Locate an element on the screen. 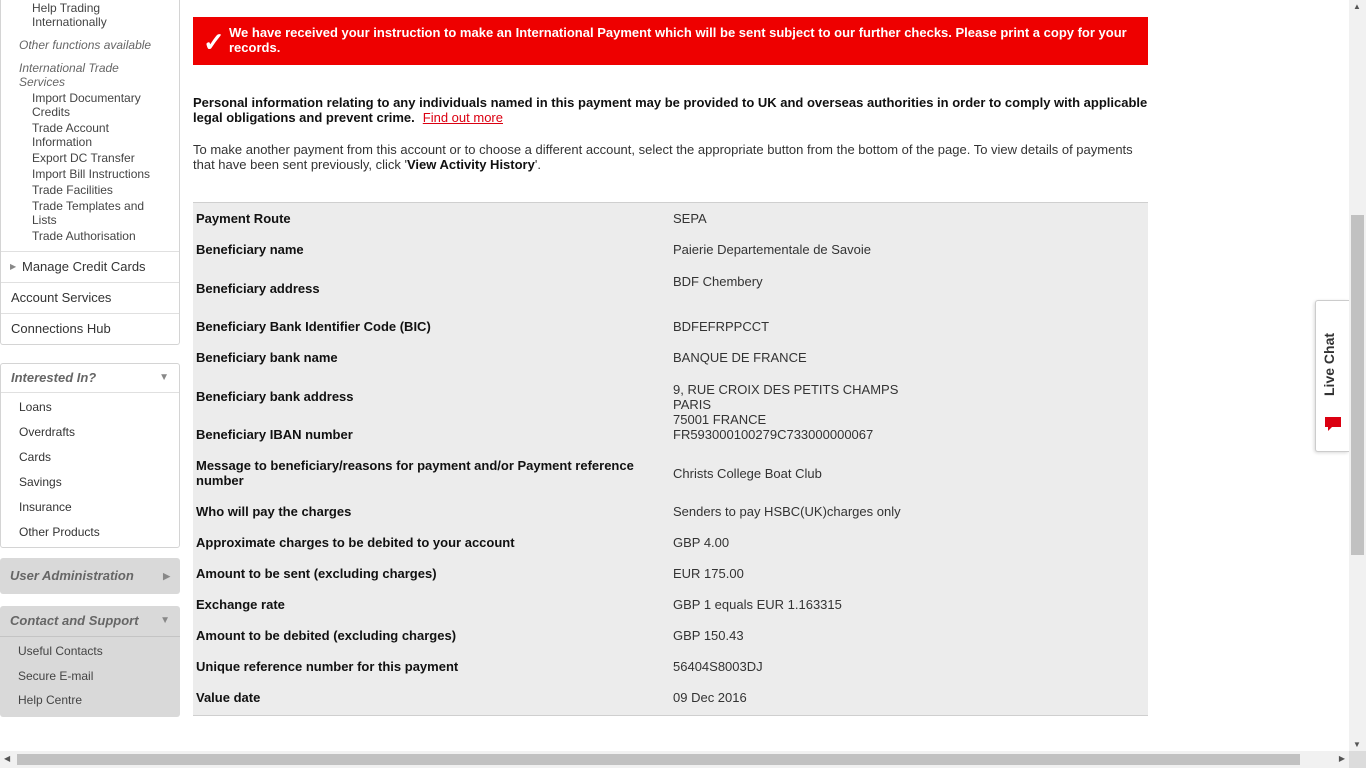  checkmark-icon: ✓ is located at coordinates (214, 42).